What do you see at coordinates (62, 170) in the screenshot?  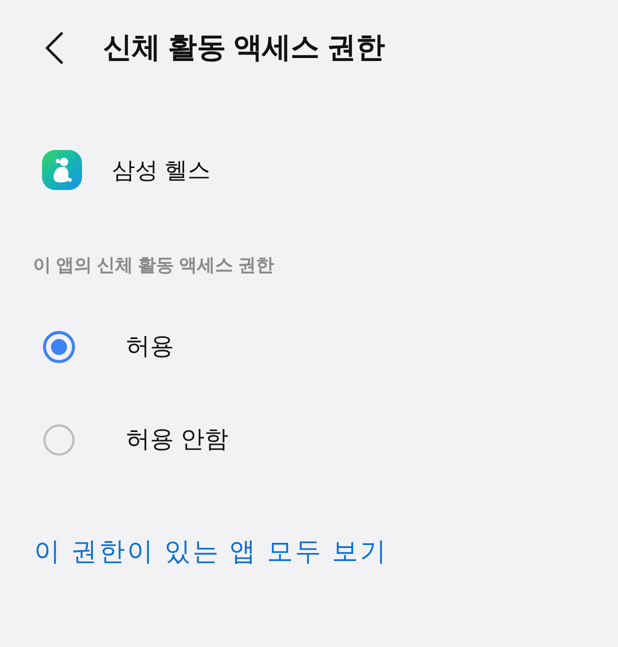 I see `app-icon` at bounding box center [62, 170].